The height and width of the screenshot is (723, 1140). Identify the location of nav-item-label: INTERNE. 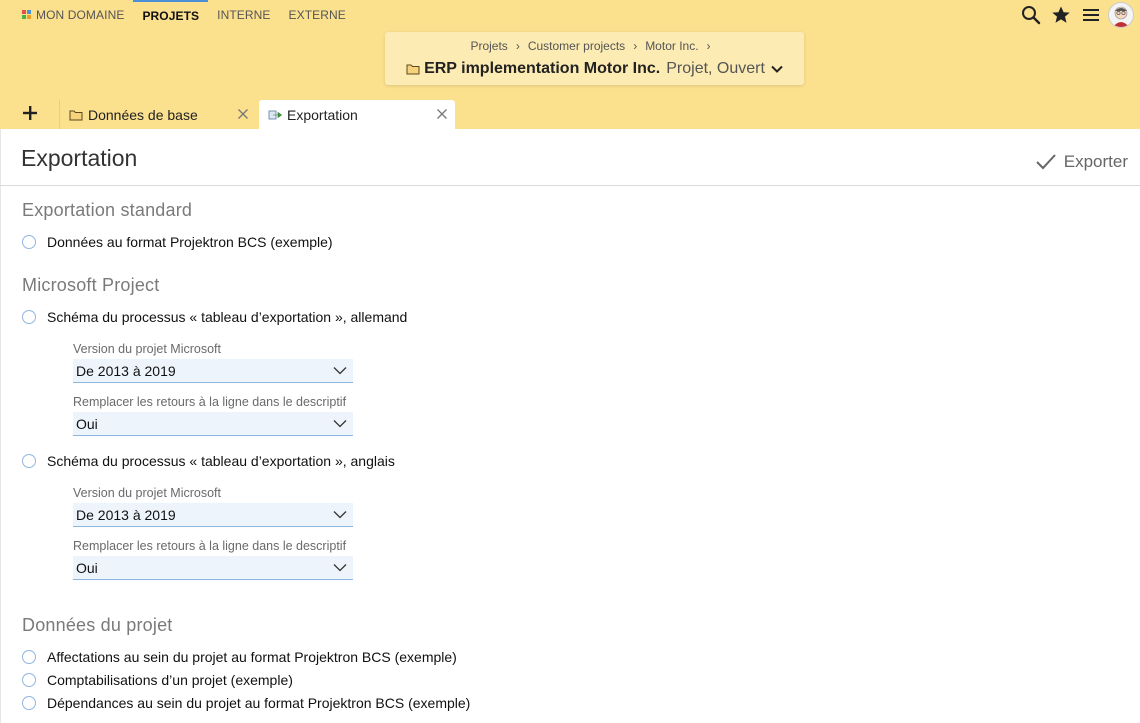
(244, 15).